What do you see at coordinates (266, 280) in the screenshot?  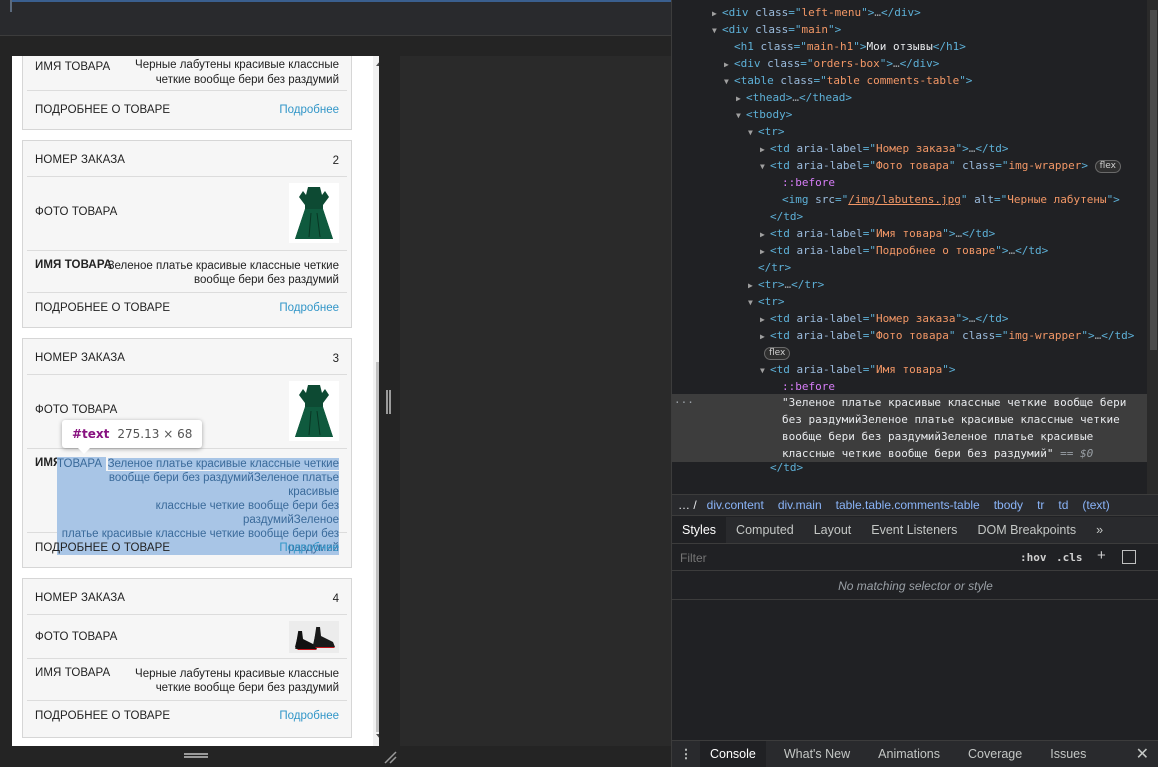 I see `value-product-name-line2: вообще бери без раздумий` at bounding box center [266, 280].